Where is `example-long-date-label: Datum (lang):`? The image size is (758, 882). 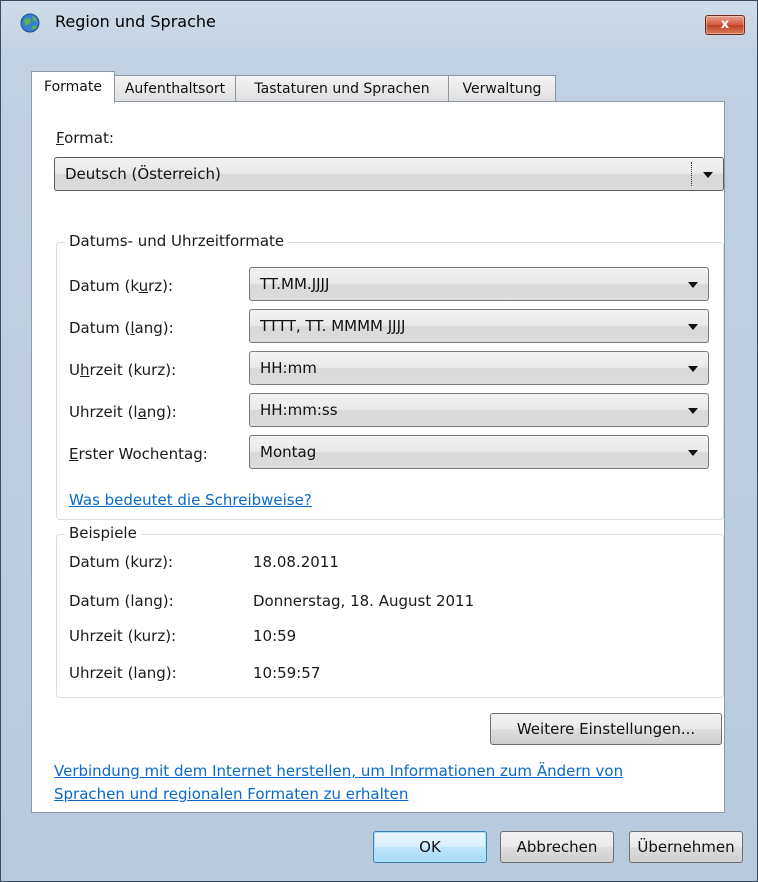
example-long-date-label: Datum (lang): is located at coordinates (121, 601).